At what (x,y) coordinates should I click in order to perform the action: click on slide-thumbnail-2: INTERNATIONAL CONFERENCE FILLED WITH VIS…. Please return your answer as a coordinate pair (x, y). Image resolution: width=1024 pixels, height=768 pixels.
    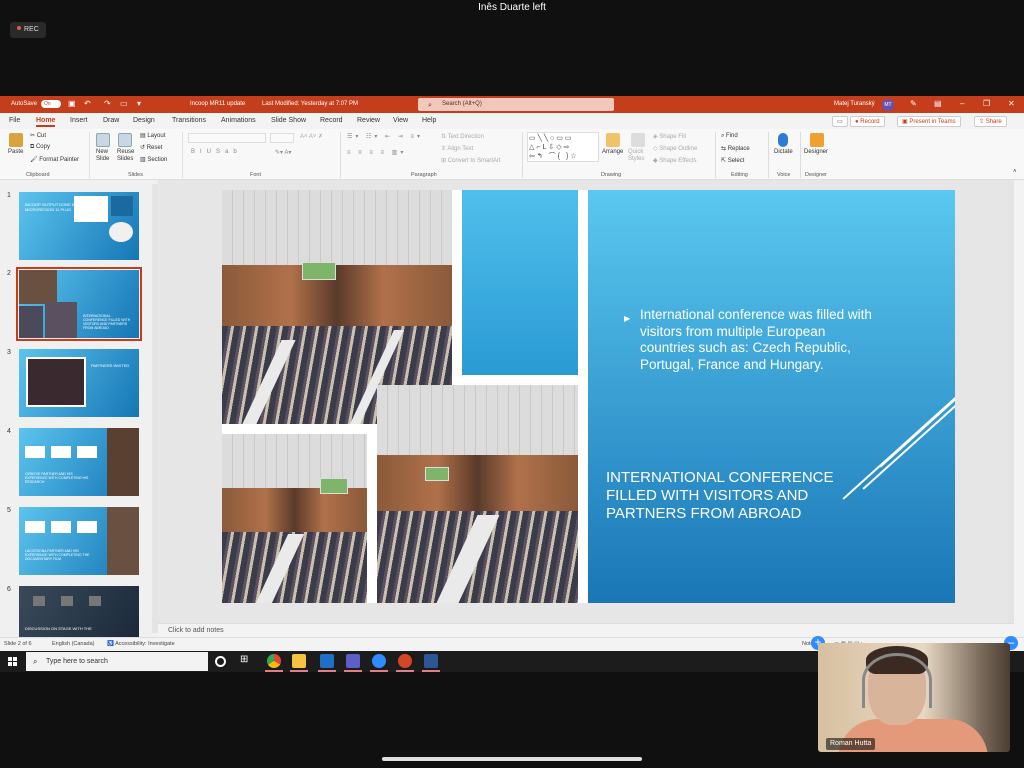
    Looking at the image, I should click on (79, 304).